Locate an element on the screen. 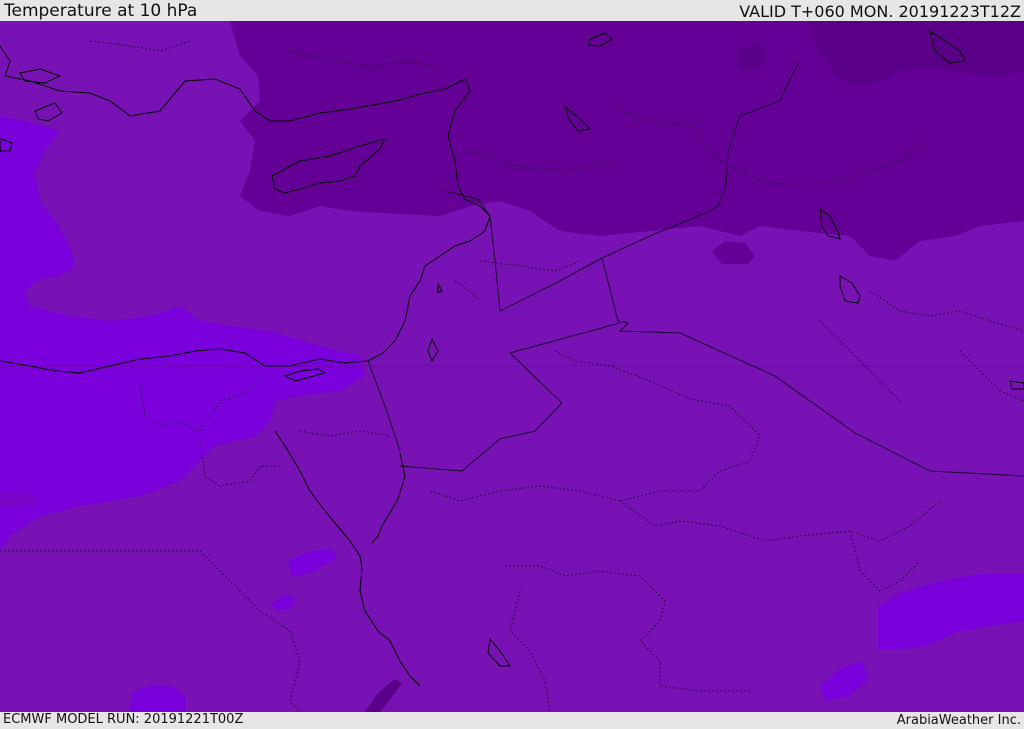 The image size is (1024, 729). valid-time: VALID T+060 MON. 20191223T12Z is located at coordinates (880, 11).